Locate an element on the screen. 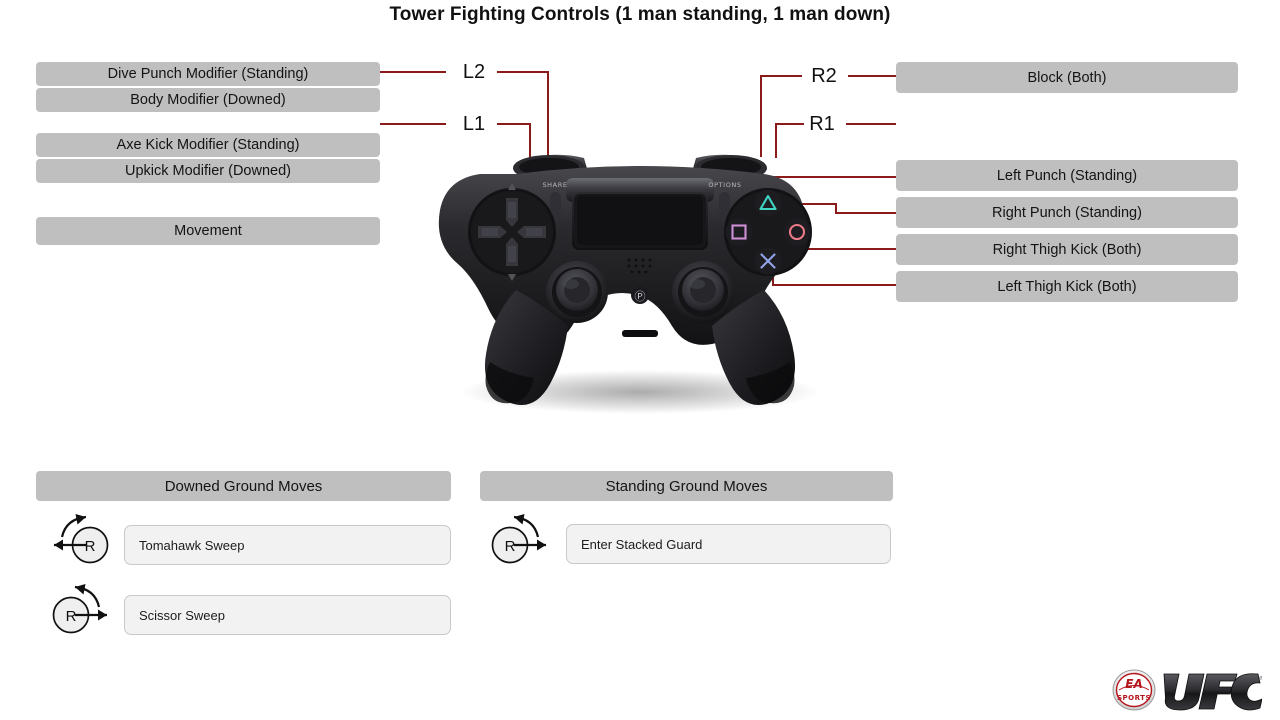 The height and width of the screenshot is (720, 1280). stick-gesture-scissor-sweep: R is located at coordinates (89, 615).